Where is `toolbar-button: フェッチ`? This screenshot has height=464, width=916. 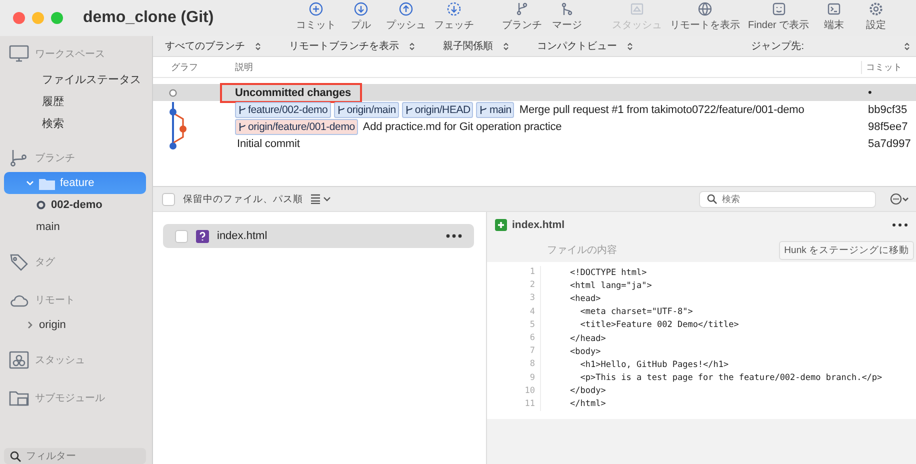 toolbar-button: フェッチ is located at coordinates (454, 17).